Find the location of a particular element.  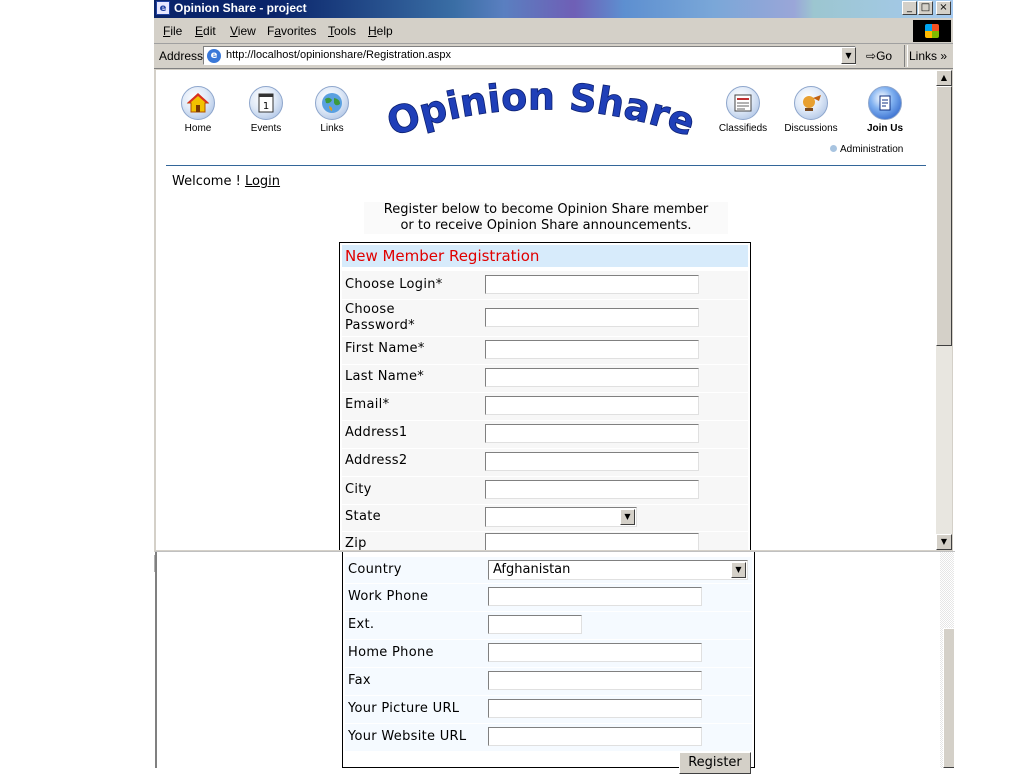

field-label: Your Website URL is located at coordinates (407, 736).